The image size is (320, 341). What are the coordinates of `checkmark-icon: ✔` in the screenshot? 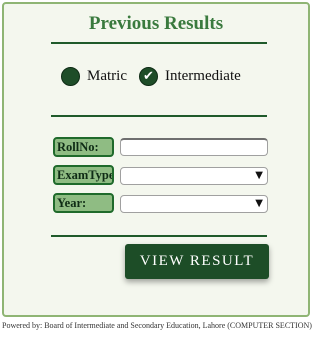 It's located at (148, 76).